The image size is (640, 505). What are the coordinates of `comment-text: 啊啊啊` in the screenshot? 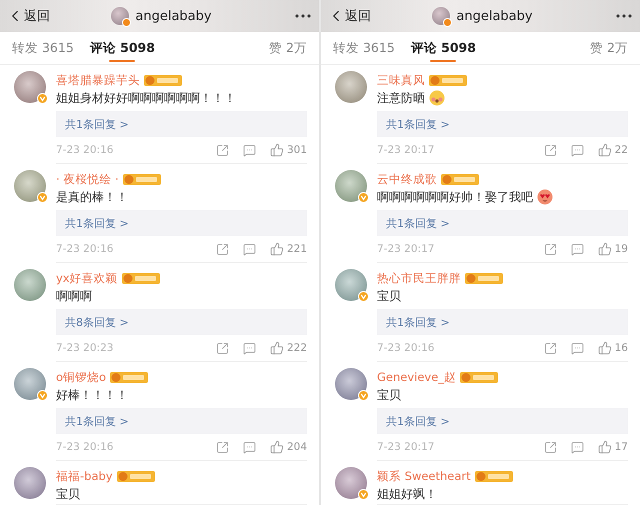 It's located at (74, 296).